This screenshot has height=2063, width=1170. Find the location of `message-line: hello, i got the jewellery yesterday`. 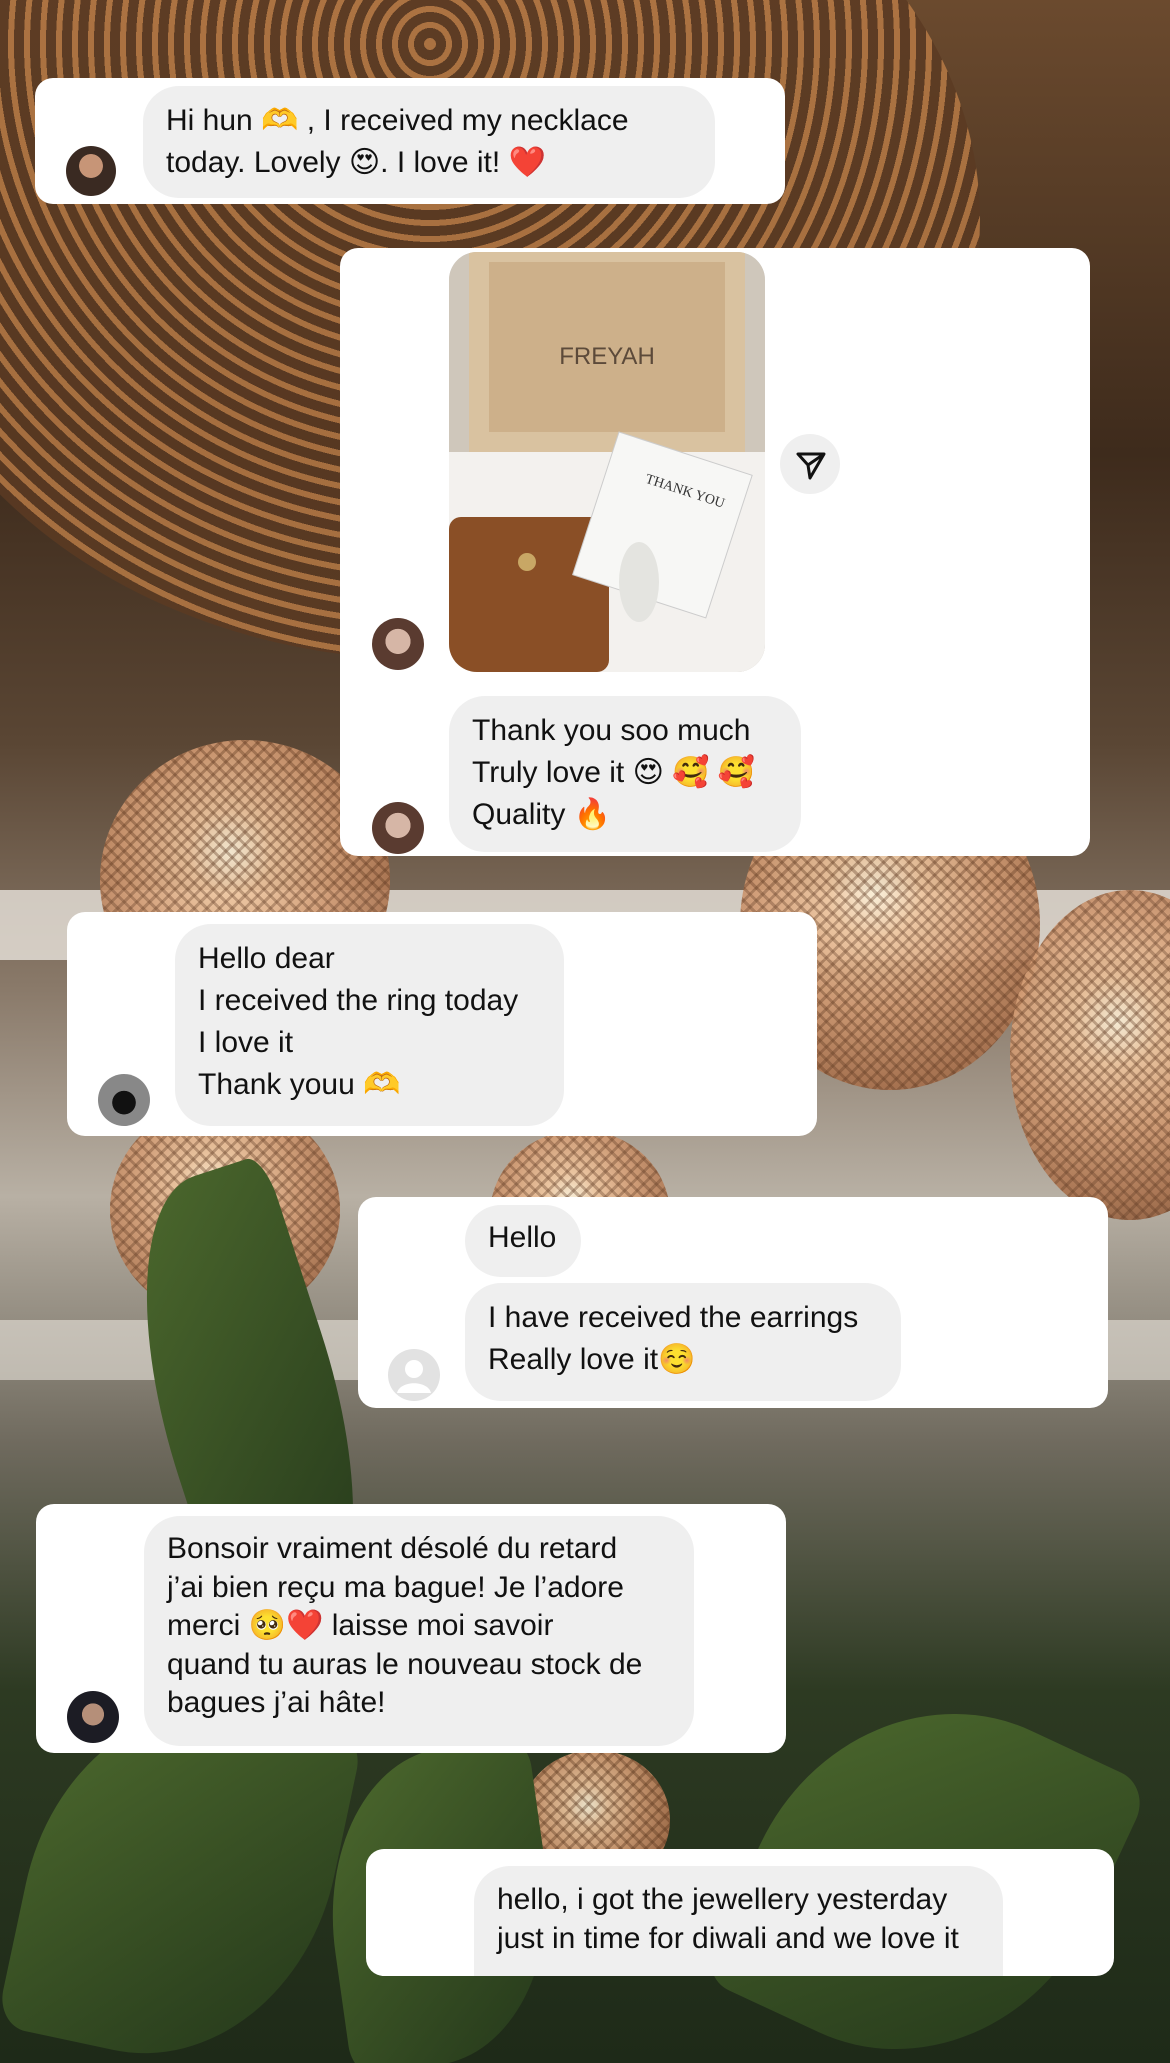

message-line: hello, i got the jewellery yesterday is located at coordinates (722, 1899).